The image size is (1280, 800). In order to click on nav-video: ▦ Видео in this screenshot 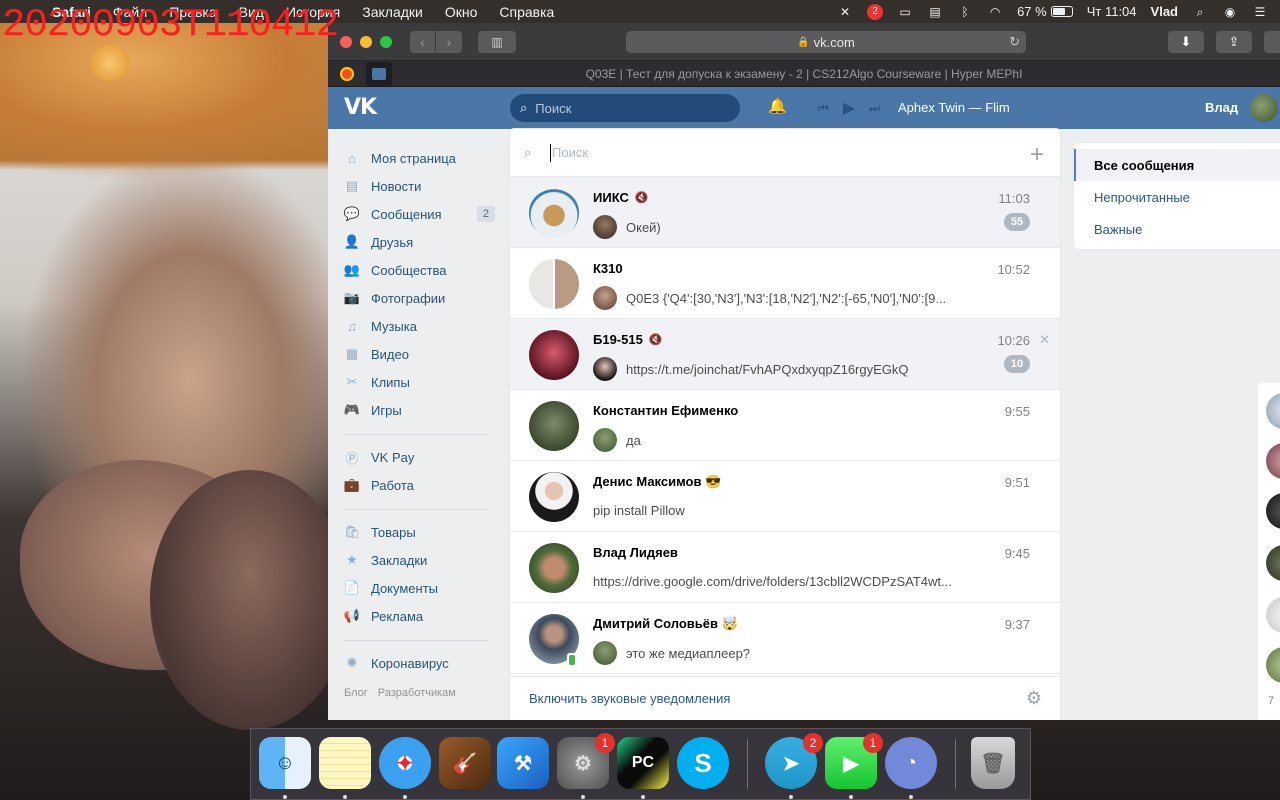, I will do `click(419, 354)`.